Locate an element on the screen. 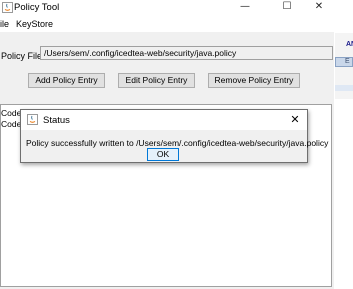 The image size is (353, 289). remove-policy-entry-button: Remove Policy Entry is located at coordinates (254, 80).